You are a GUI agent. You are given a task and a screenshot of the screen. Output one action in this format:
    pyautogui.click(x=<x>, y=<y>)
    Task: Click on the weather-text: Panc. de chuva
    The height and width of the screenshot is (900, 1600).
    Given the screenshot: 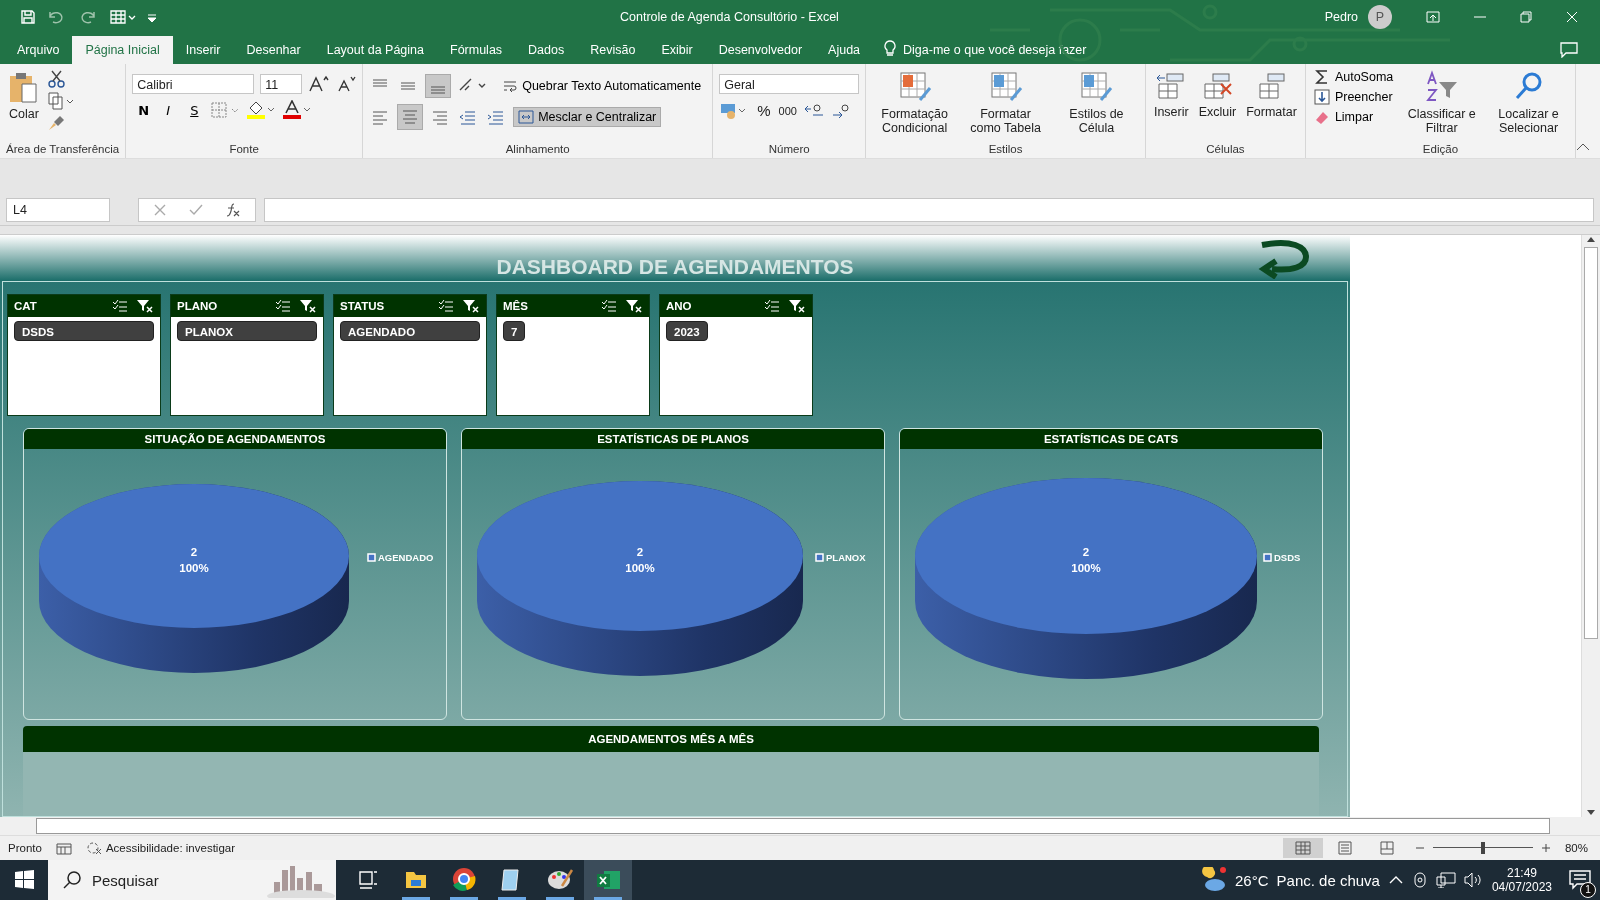 What is the action you would take?
    pyautogui.click(x=1328, y=880)
    